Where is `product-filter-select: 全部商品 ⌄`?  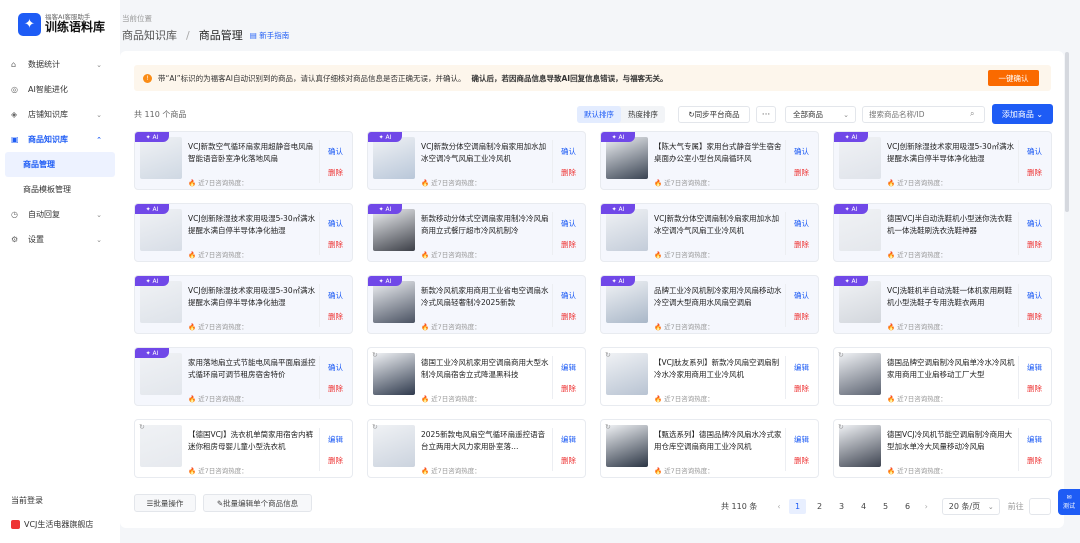
product-filter-select: 全部商品 ⌄ is located at coordinates (820, 114).